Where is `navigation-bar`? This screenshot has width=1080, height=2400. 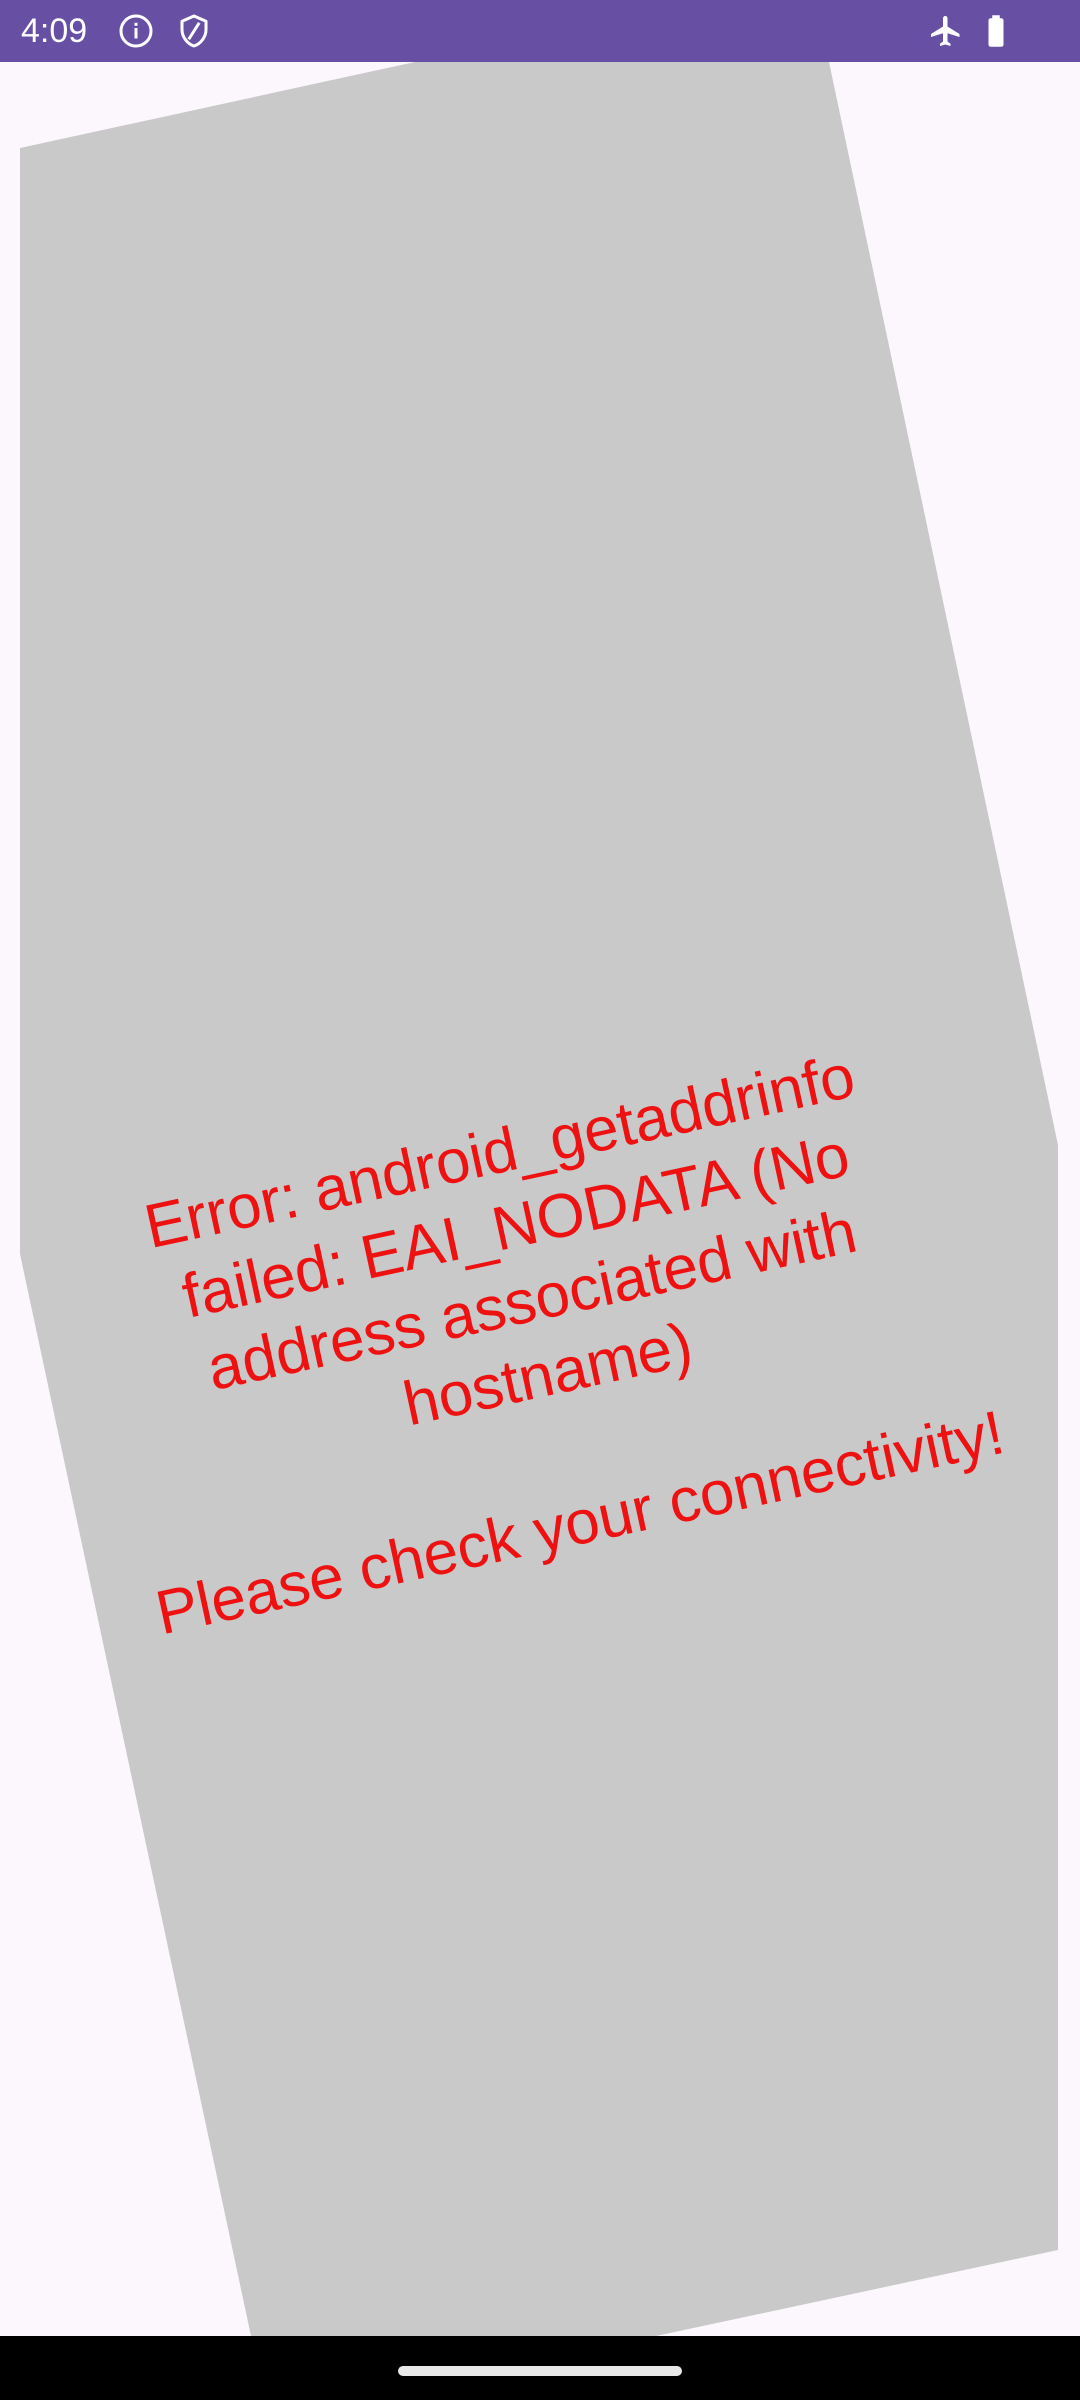 navigation-bar is located at coordinates (540, 2368).